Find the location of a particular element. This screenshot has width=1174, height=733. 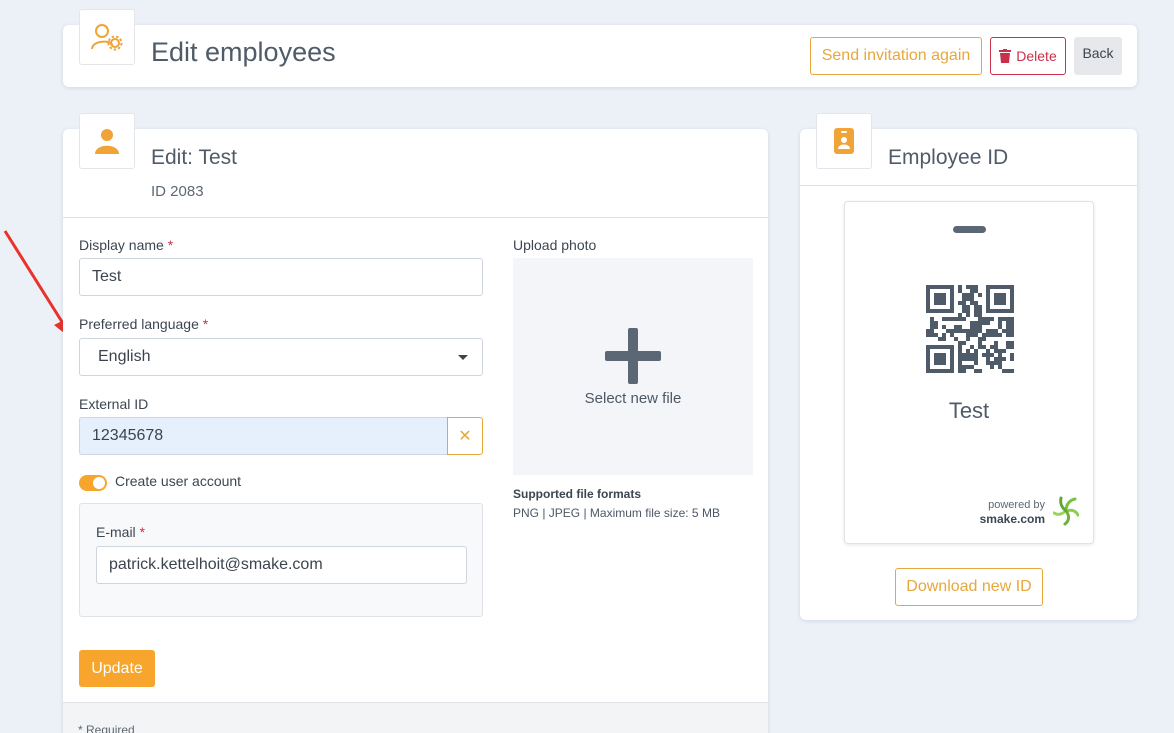

user-icon is located at coordinates (107, 141).